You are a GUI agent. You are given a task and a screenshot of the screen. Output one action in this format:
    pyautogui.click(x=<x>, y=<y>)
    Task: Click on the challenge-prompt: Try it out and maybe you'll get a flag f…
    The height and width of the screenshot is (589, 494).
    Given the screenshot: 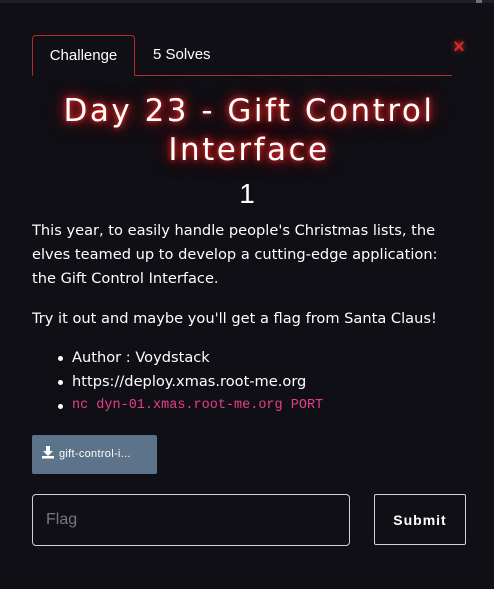 What is the action you would take?
    pyautogui.click(x=234, y=318)
    